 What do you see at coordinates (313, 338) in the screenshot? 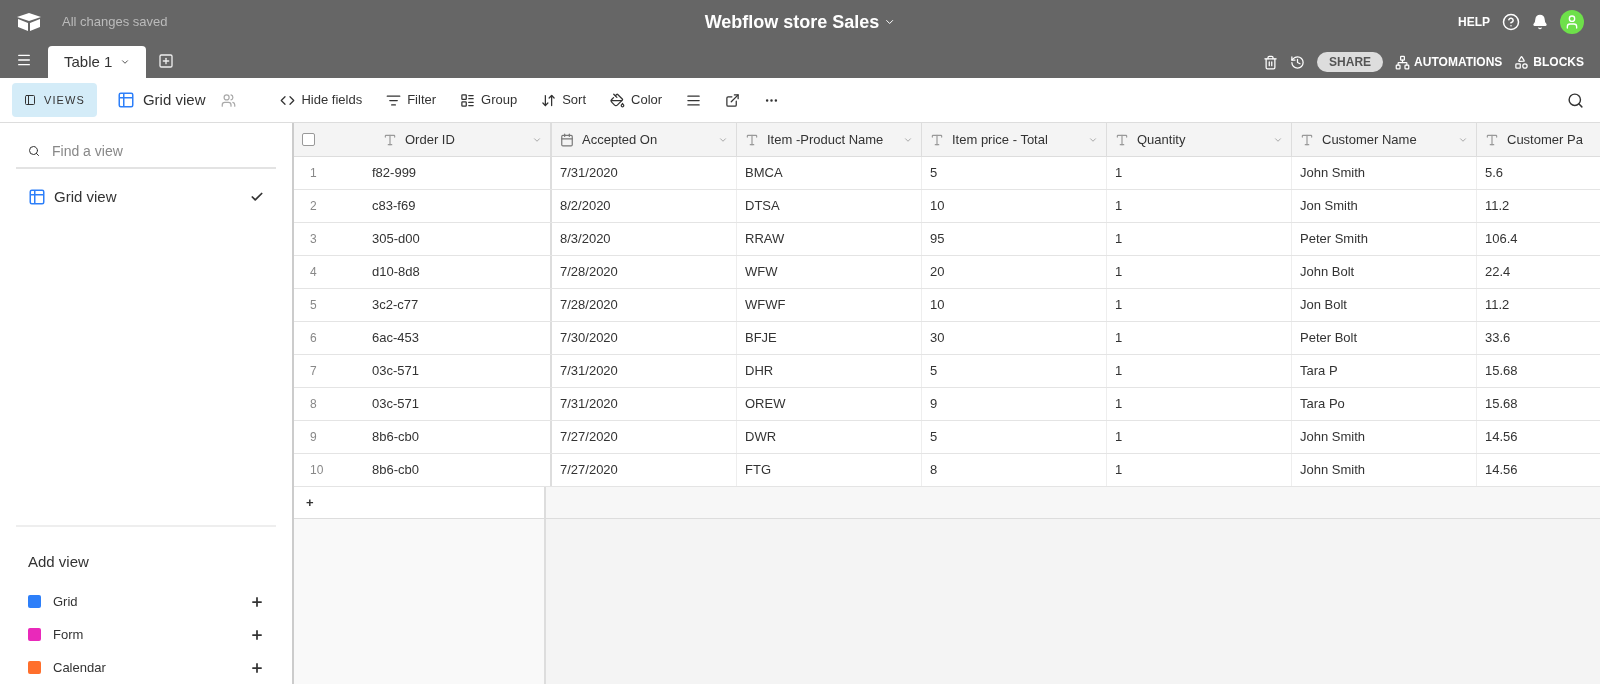
I see `row-number: 6` at bounding box center [313, 338].